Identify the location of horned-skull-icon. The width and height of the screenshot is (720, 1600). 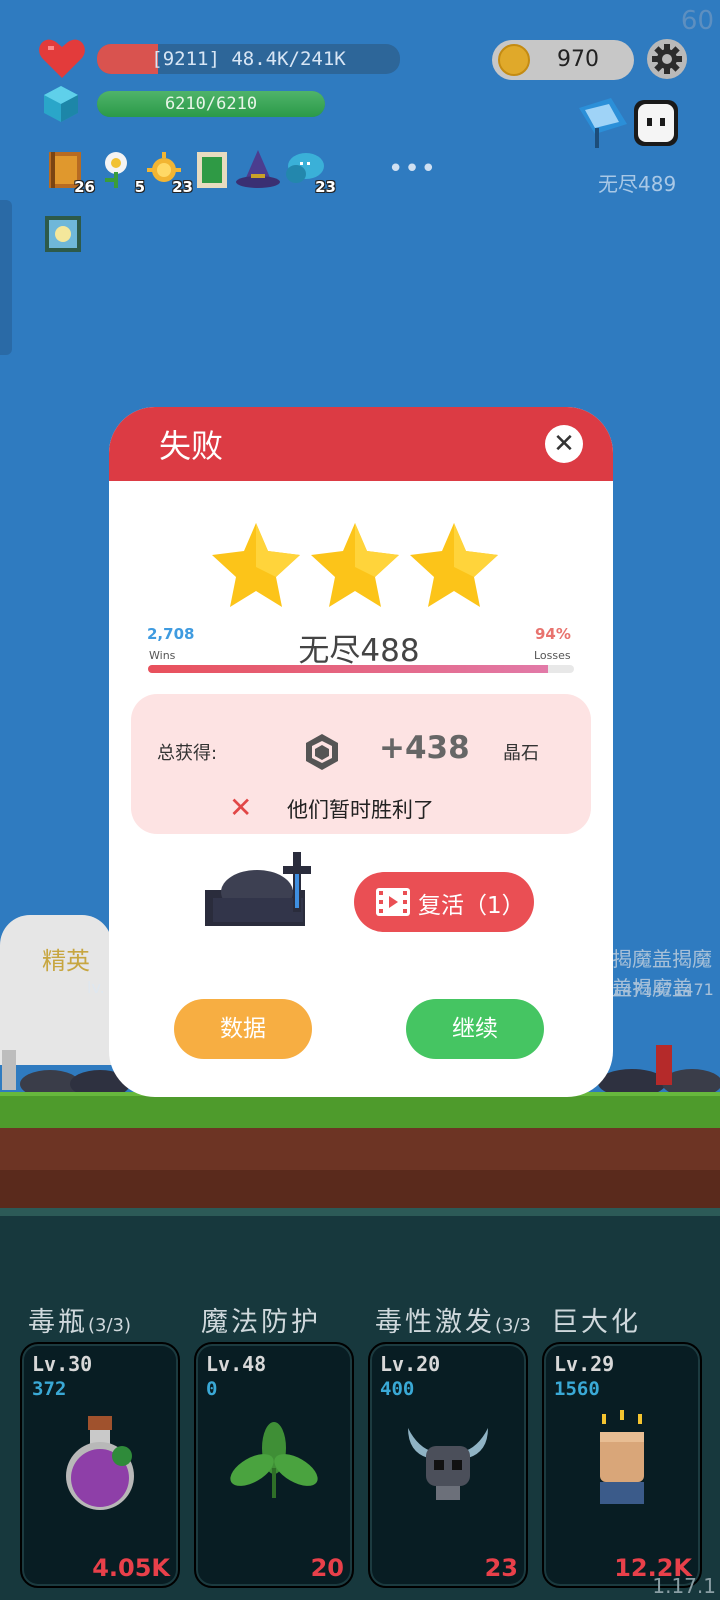
(448, 1464).